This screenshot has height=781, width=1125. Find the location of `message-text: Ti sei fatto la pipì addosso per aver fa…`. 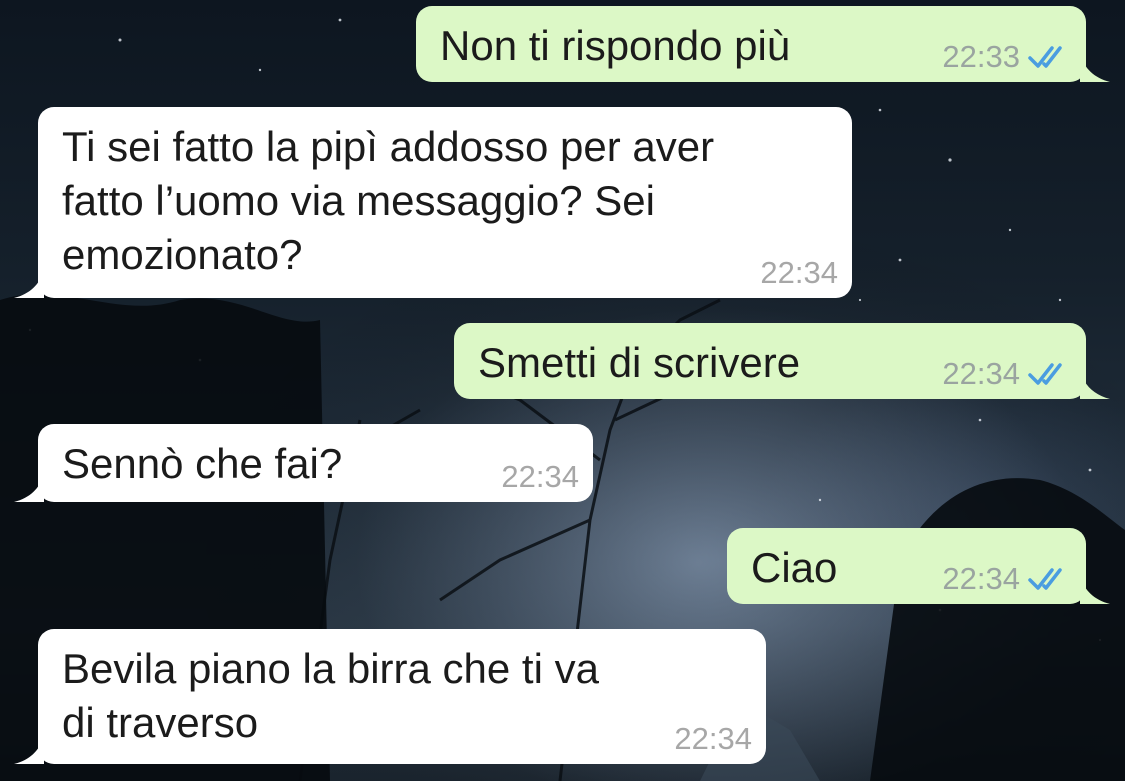

message-text: Ti sei fatto la pipì addosso per aver fa… is located at coordinates (388, 200).